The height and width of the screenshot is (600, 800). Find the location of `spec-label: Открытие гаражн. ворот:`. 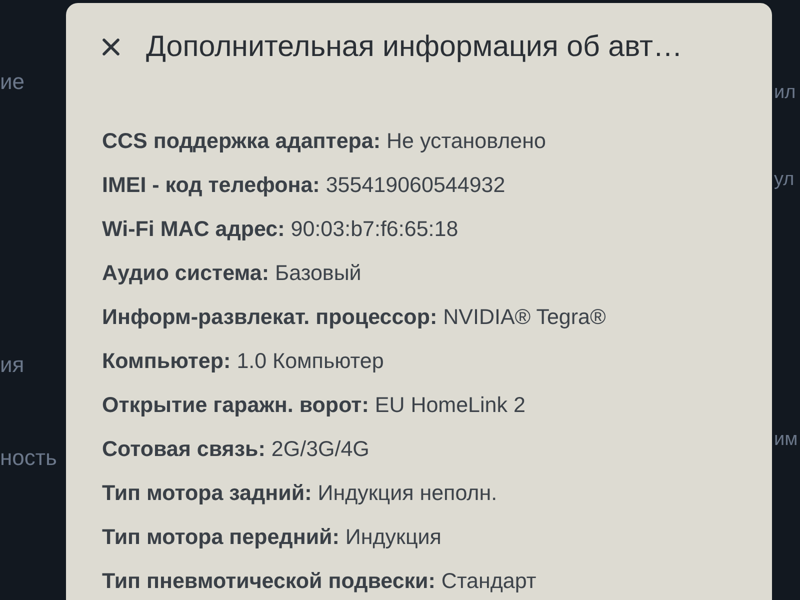

spec-label: Открытие гаражн. ворот: is located at coordinates (235, 405).